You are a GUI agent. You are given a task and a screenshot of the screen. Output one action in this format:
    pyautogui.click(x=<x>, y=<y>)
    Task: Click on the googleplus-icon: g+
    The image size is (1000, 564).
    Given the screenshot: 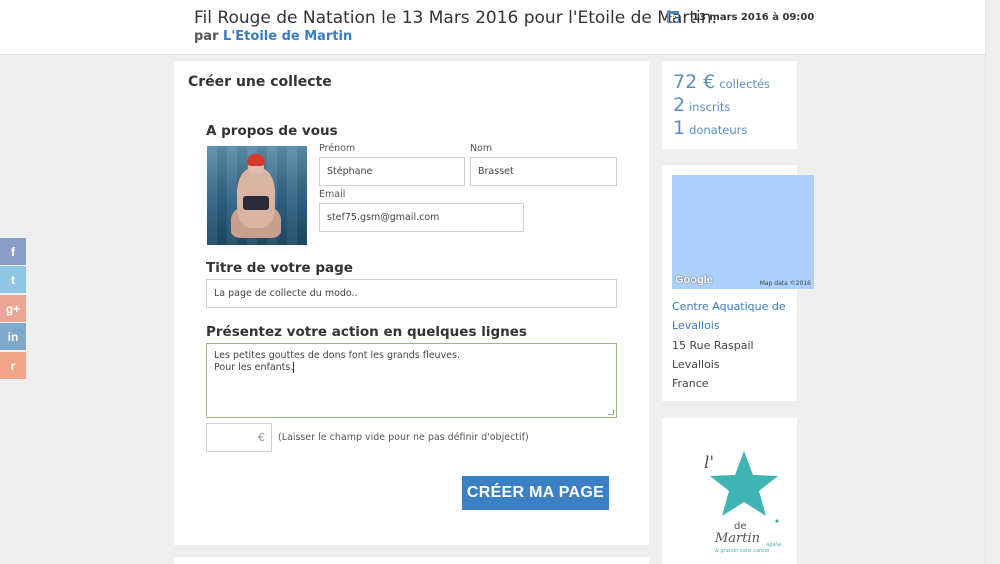 What is the action you would take?
    pyautogui.click(x=13, y=308)
    